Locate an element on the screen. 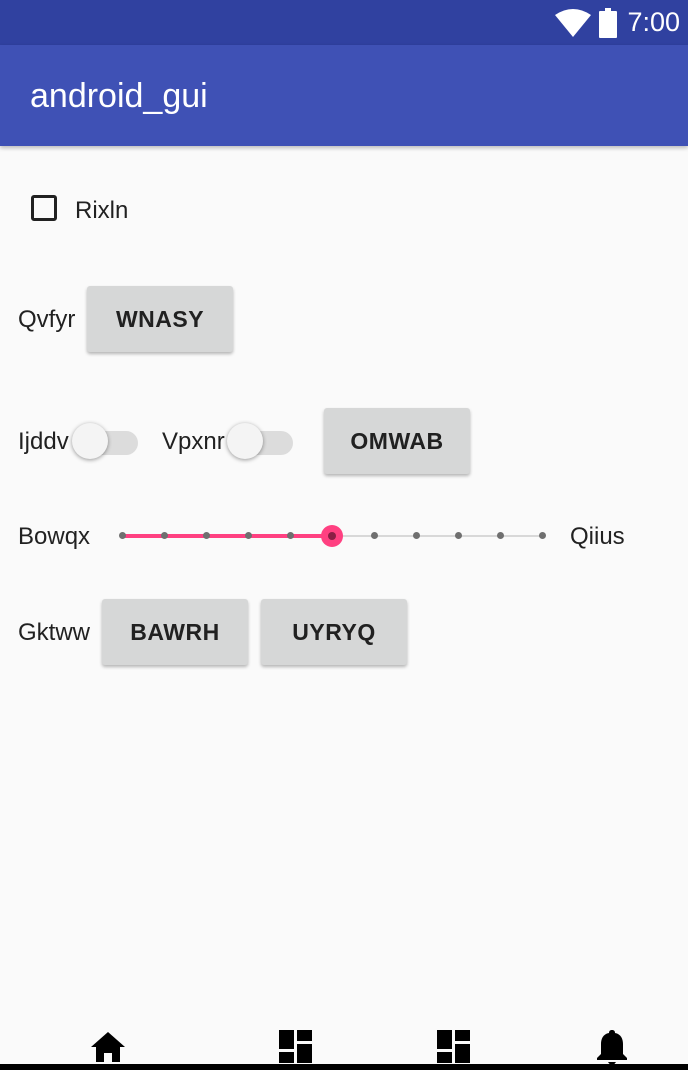 This screenshot has height=1070, width=688. ijddv-label: Ijddv is located at coordinates (43, 441).